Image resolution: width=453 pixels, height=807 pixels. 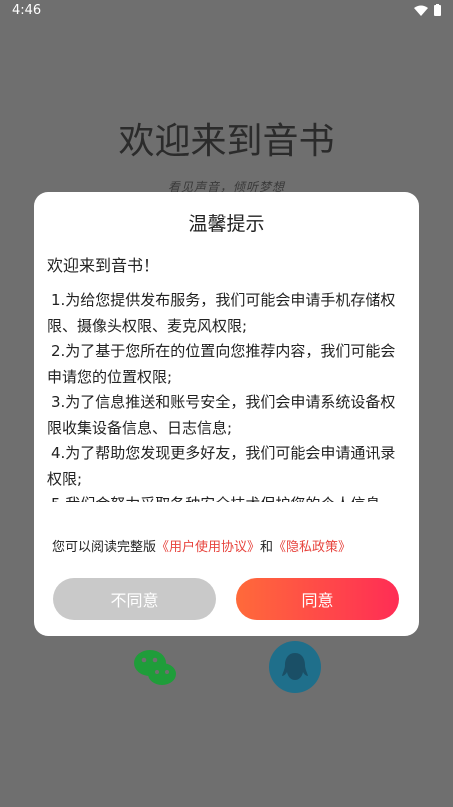 What do you see at coordinates (226, 12) in the screenshot?
I see `status-bar: 4:46` at bounding box center [226, 12].